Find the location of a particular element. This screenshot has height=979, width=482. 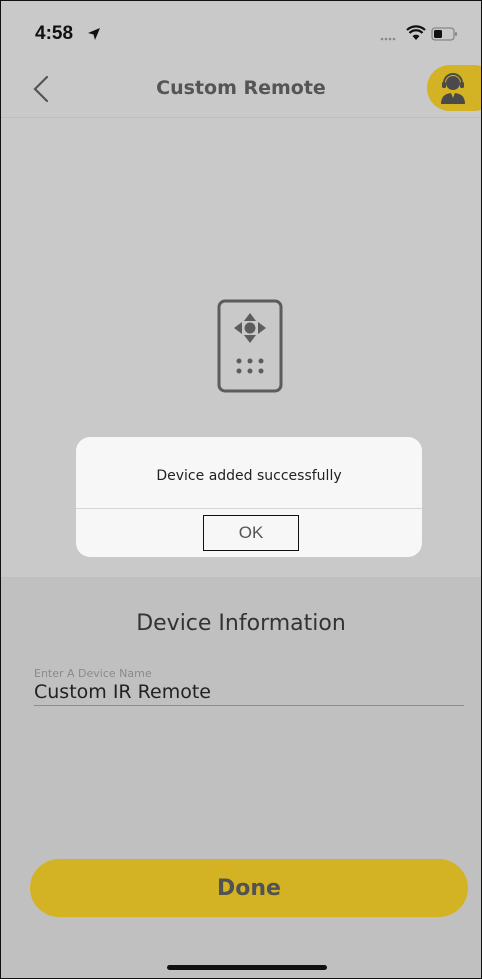

wifi-icon is located at coordinates (416, 32).